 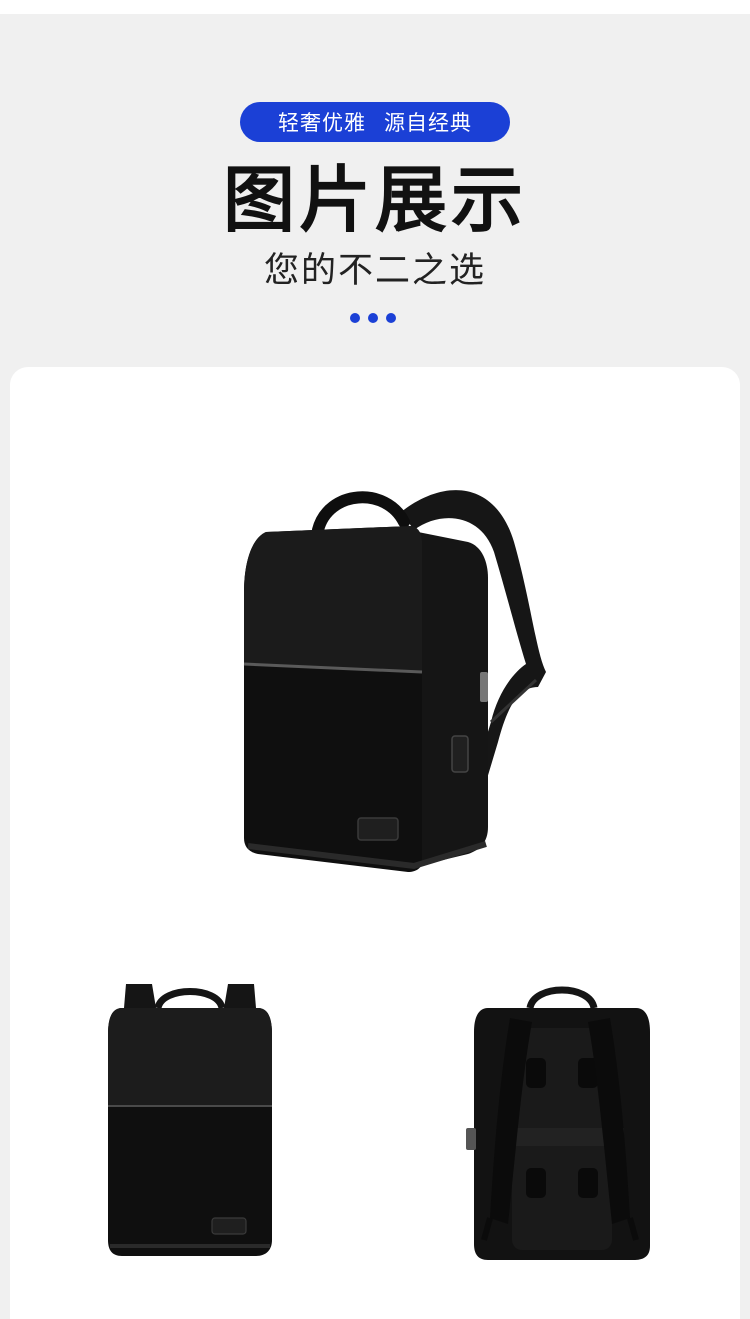 I want to click on tag-left-text: 轻奢优雅, so click(x=322, y=123).